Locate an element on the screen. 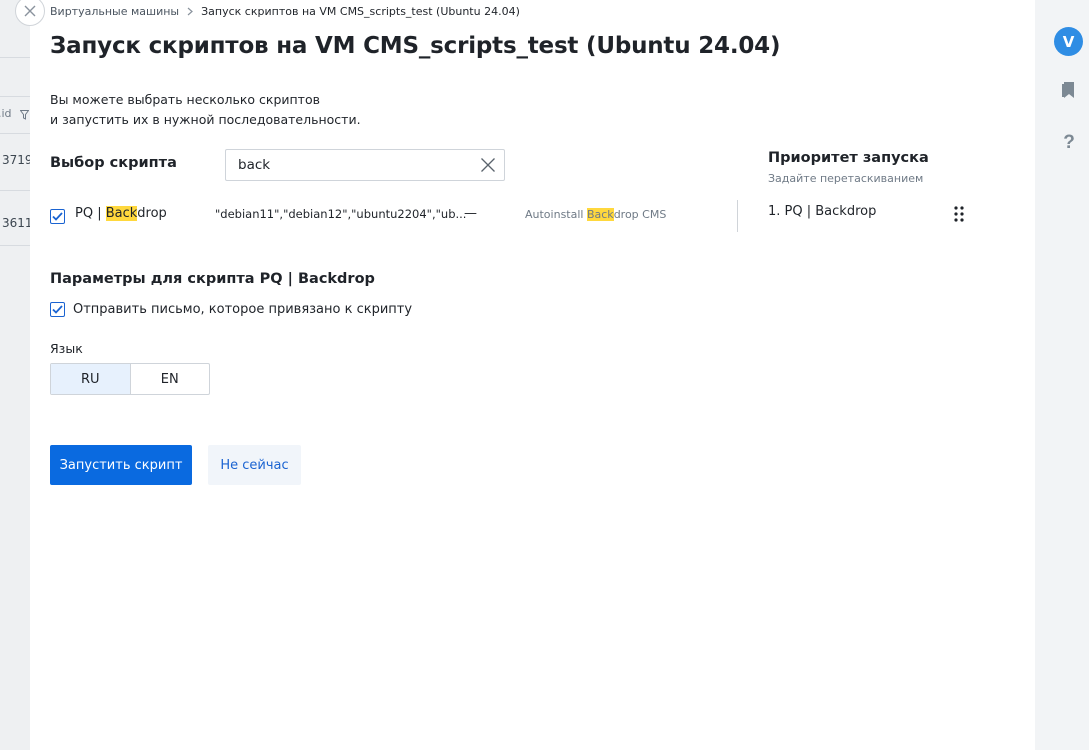 The height and width of the screenshot is (750, 1089). help-icon: ? is located at coordinates (1069, 141).